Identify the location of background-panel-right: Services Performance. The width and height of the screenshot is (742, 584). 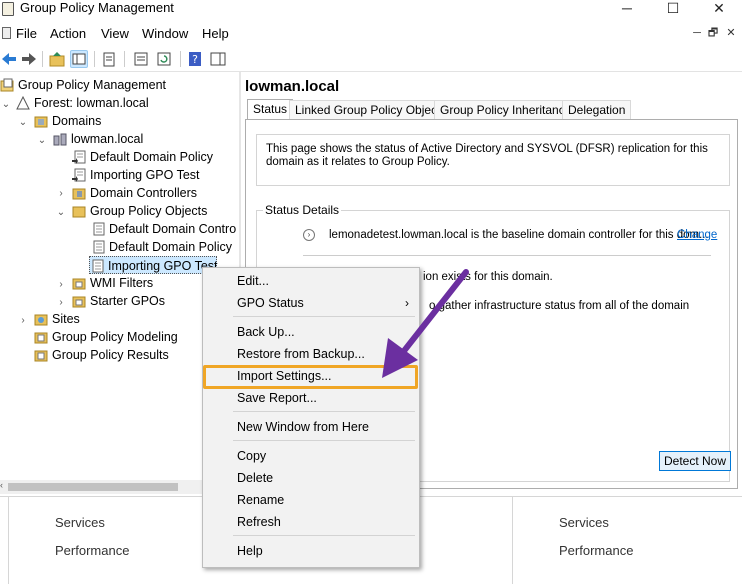
(627, 540).